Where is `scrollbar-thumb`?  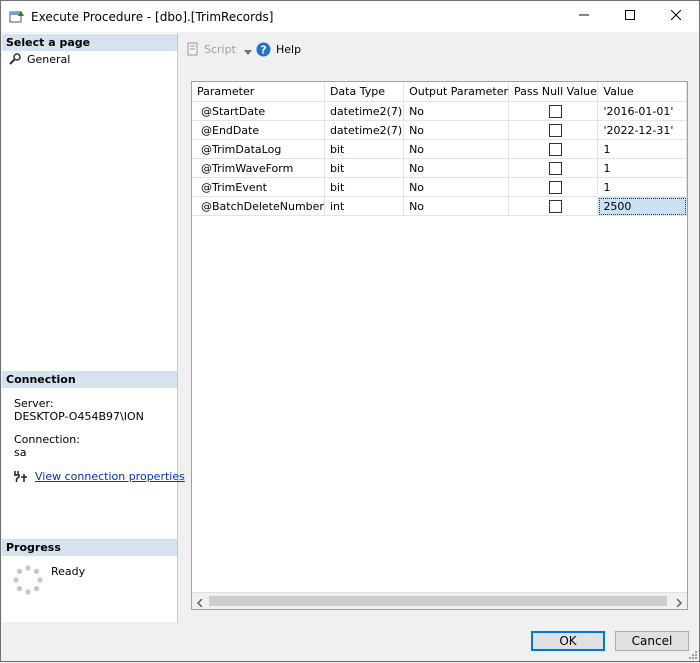
scrollbar-thumb is located at coordinates (438, 601).